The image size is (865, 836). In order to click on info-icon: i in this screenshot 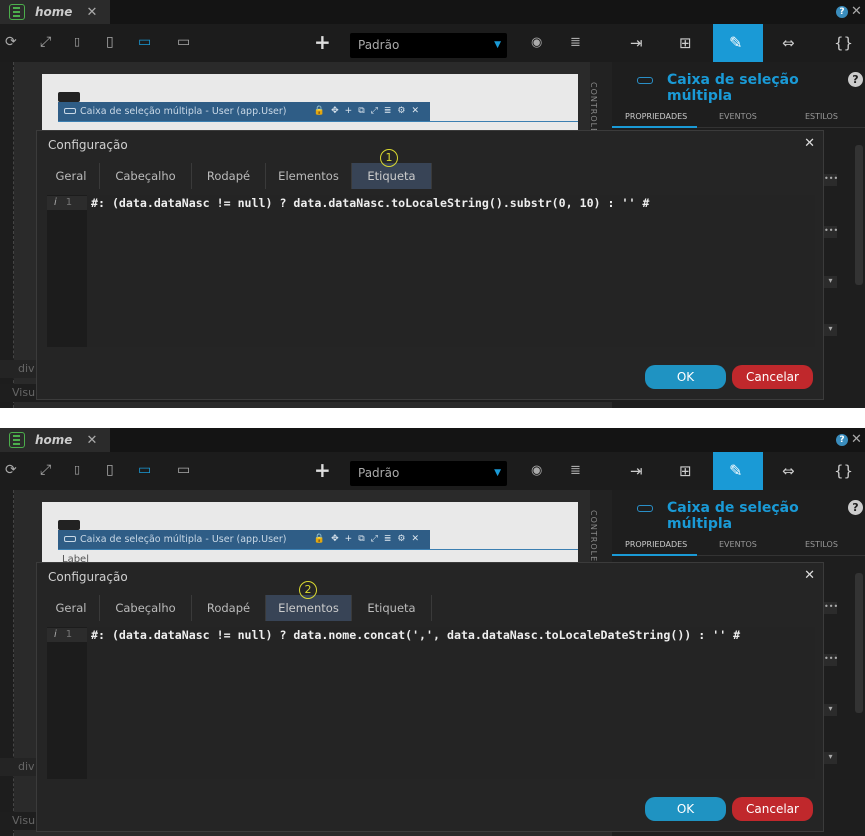, I will do `click(55, 634)`.